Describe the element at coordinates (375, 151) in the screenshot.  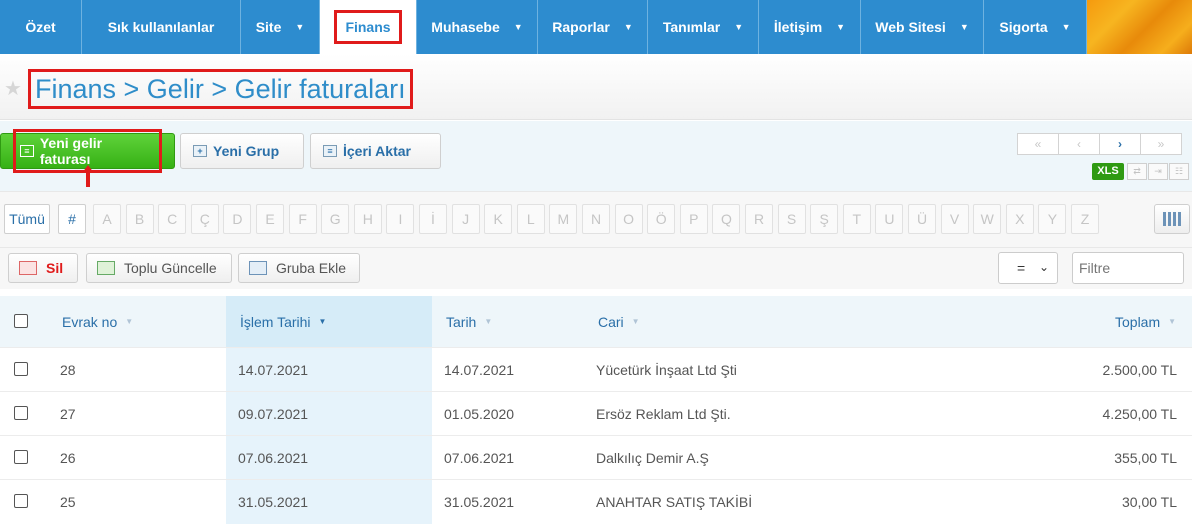
I see `import-button: ≡ İçeri Aktar` at that location.